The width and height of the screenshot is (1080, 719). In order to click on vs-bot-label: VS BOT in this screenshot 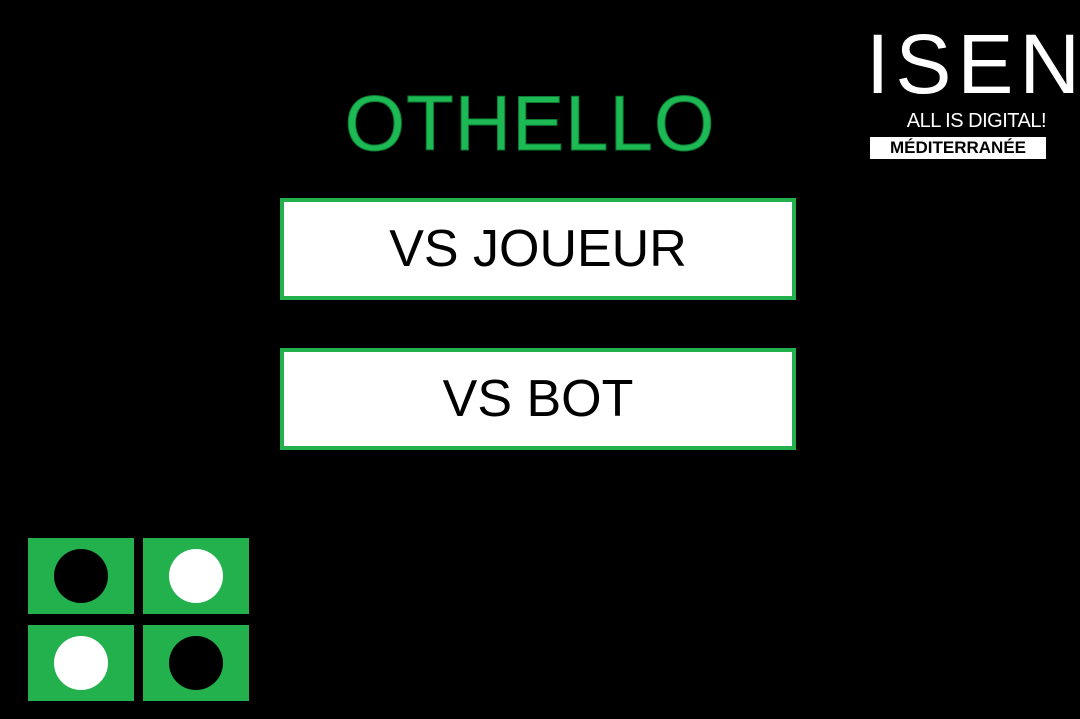, I will do `click(538, 399)`.